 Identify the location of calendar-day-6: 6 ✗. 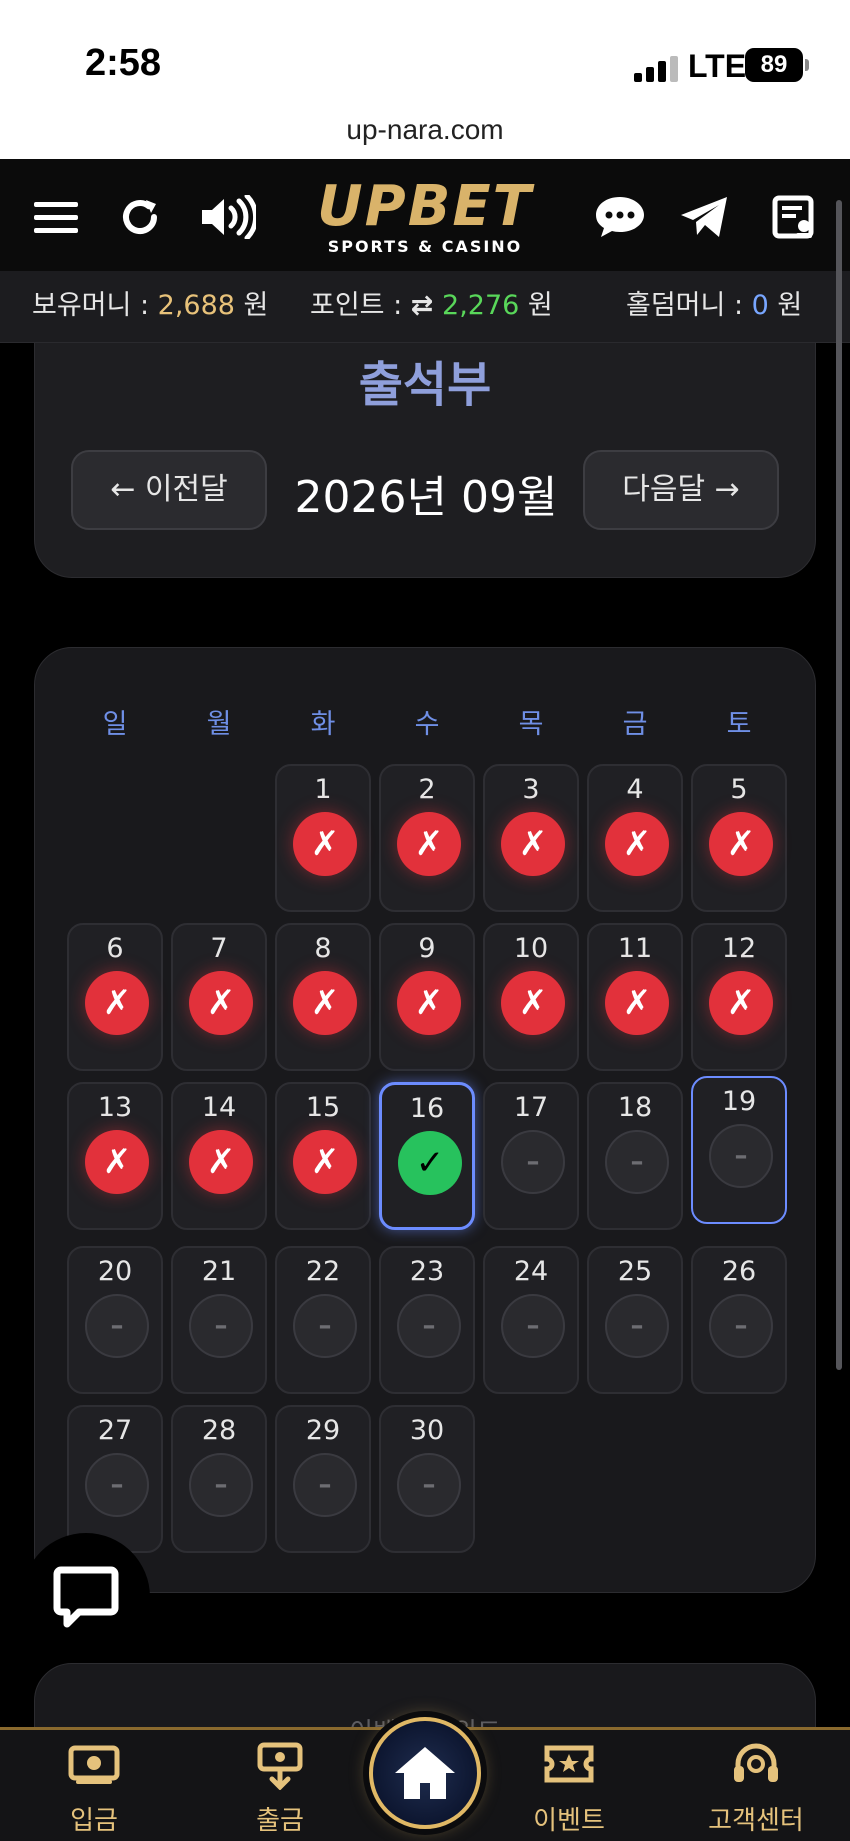
(115, 997).